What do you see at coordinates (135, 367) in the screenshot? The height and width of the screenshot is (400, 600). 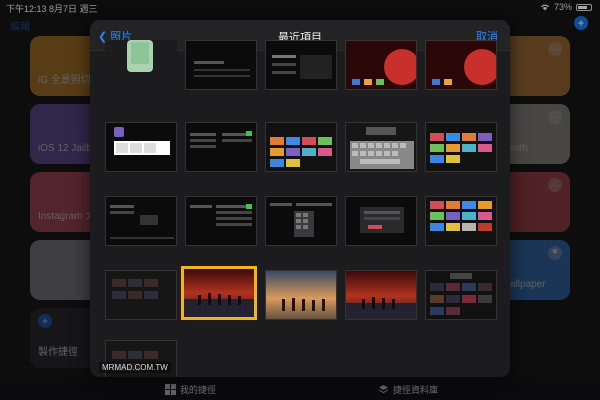 I see `watermark: MRMAD.COM.TW` at bounding box center [135, 367].